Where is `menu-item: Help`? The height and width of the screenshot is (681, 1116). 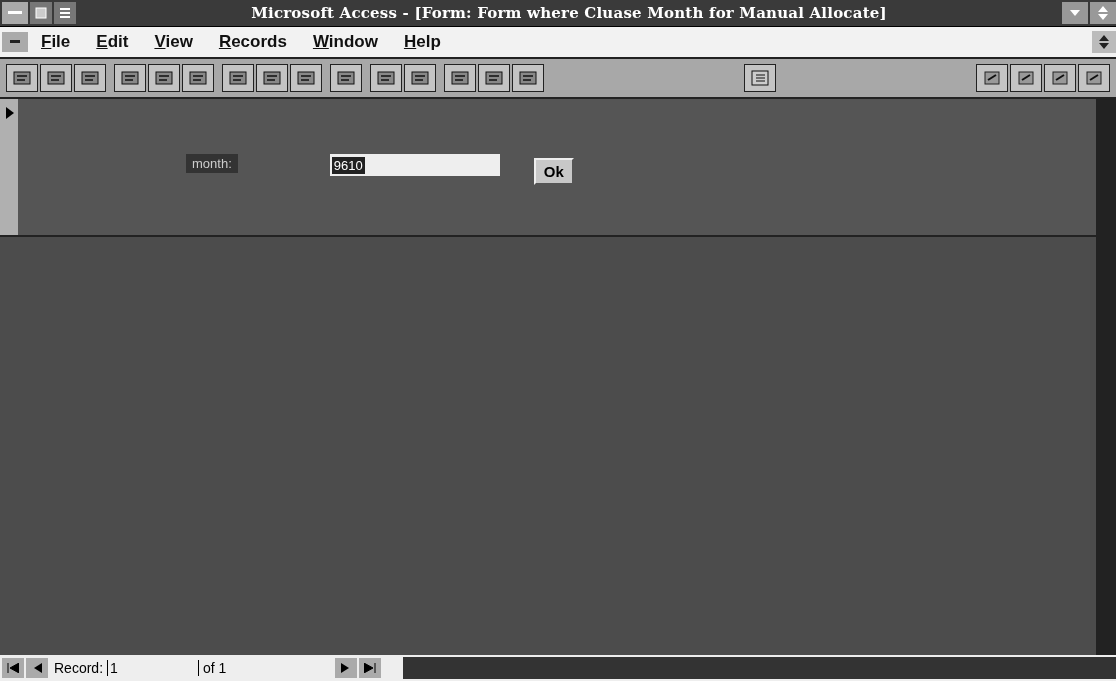 menu-item: Help is located at coordinates (422, 42).